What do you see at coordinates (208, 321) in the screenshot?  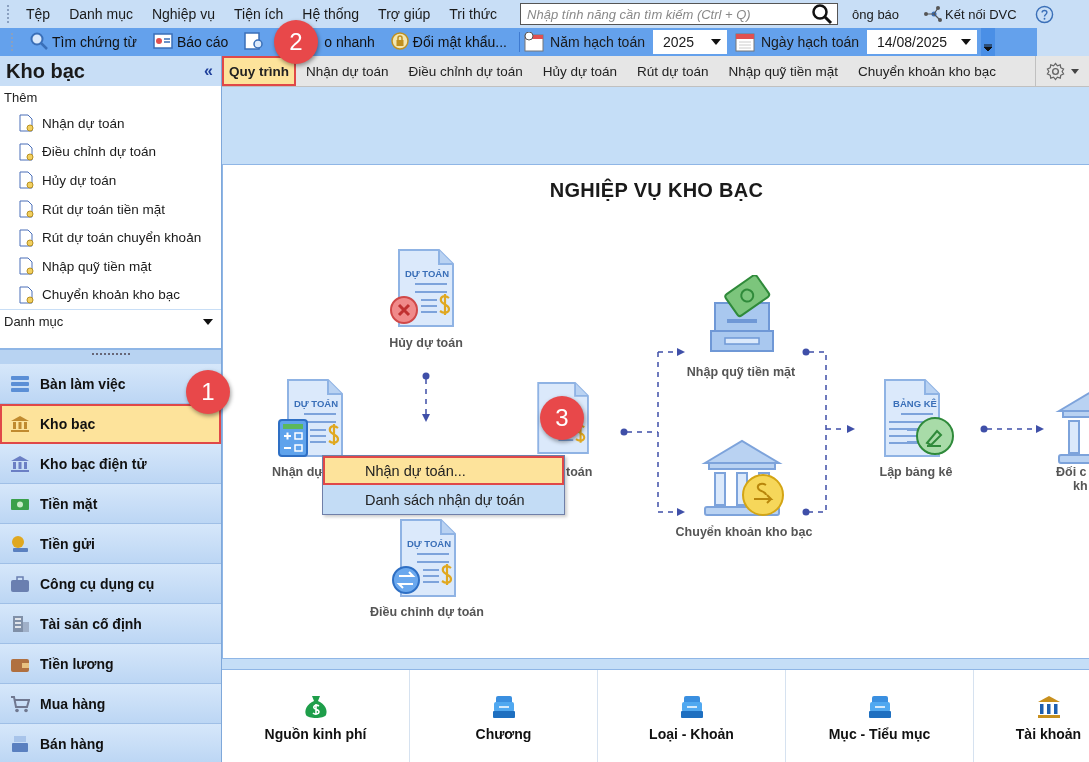 I see `dropdown-arrow` at bounding box center [208, 321].